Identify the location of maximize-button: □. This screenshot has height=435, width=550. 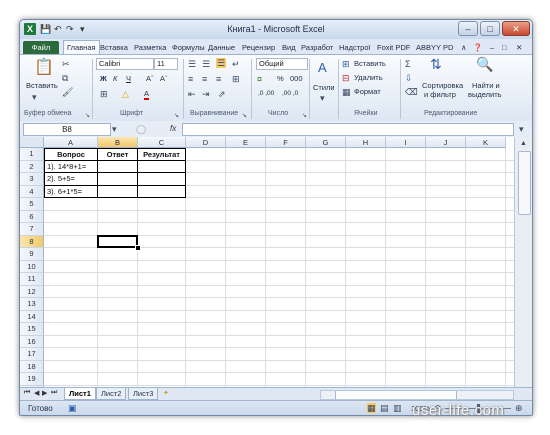
(490, 28).